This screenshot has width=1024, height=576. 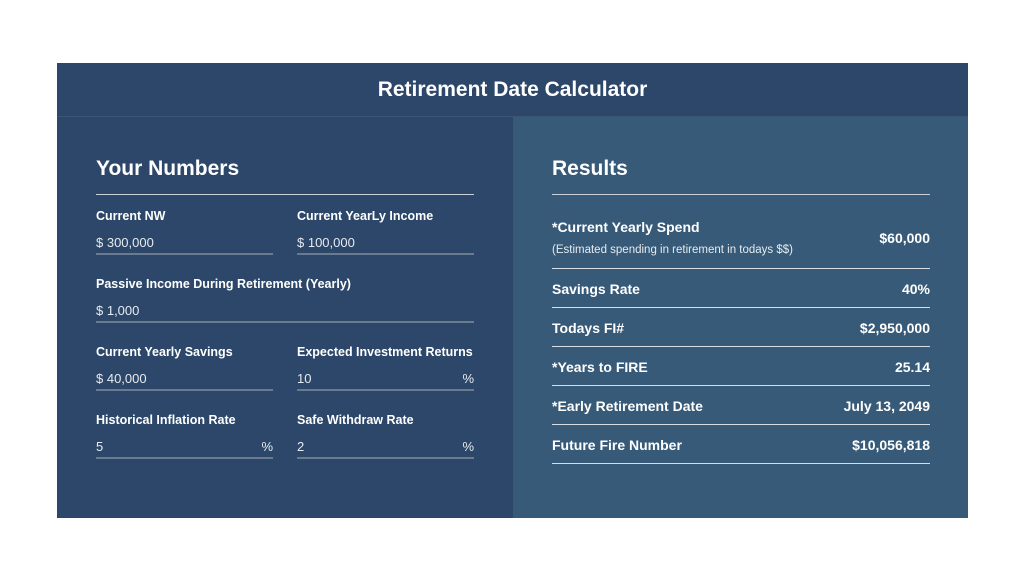 I want to click on result-row-todays-fi: Todays FI# $2,950,000, so click(x=741, y=327).